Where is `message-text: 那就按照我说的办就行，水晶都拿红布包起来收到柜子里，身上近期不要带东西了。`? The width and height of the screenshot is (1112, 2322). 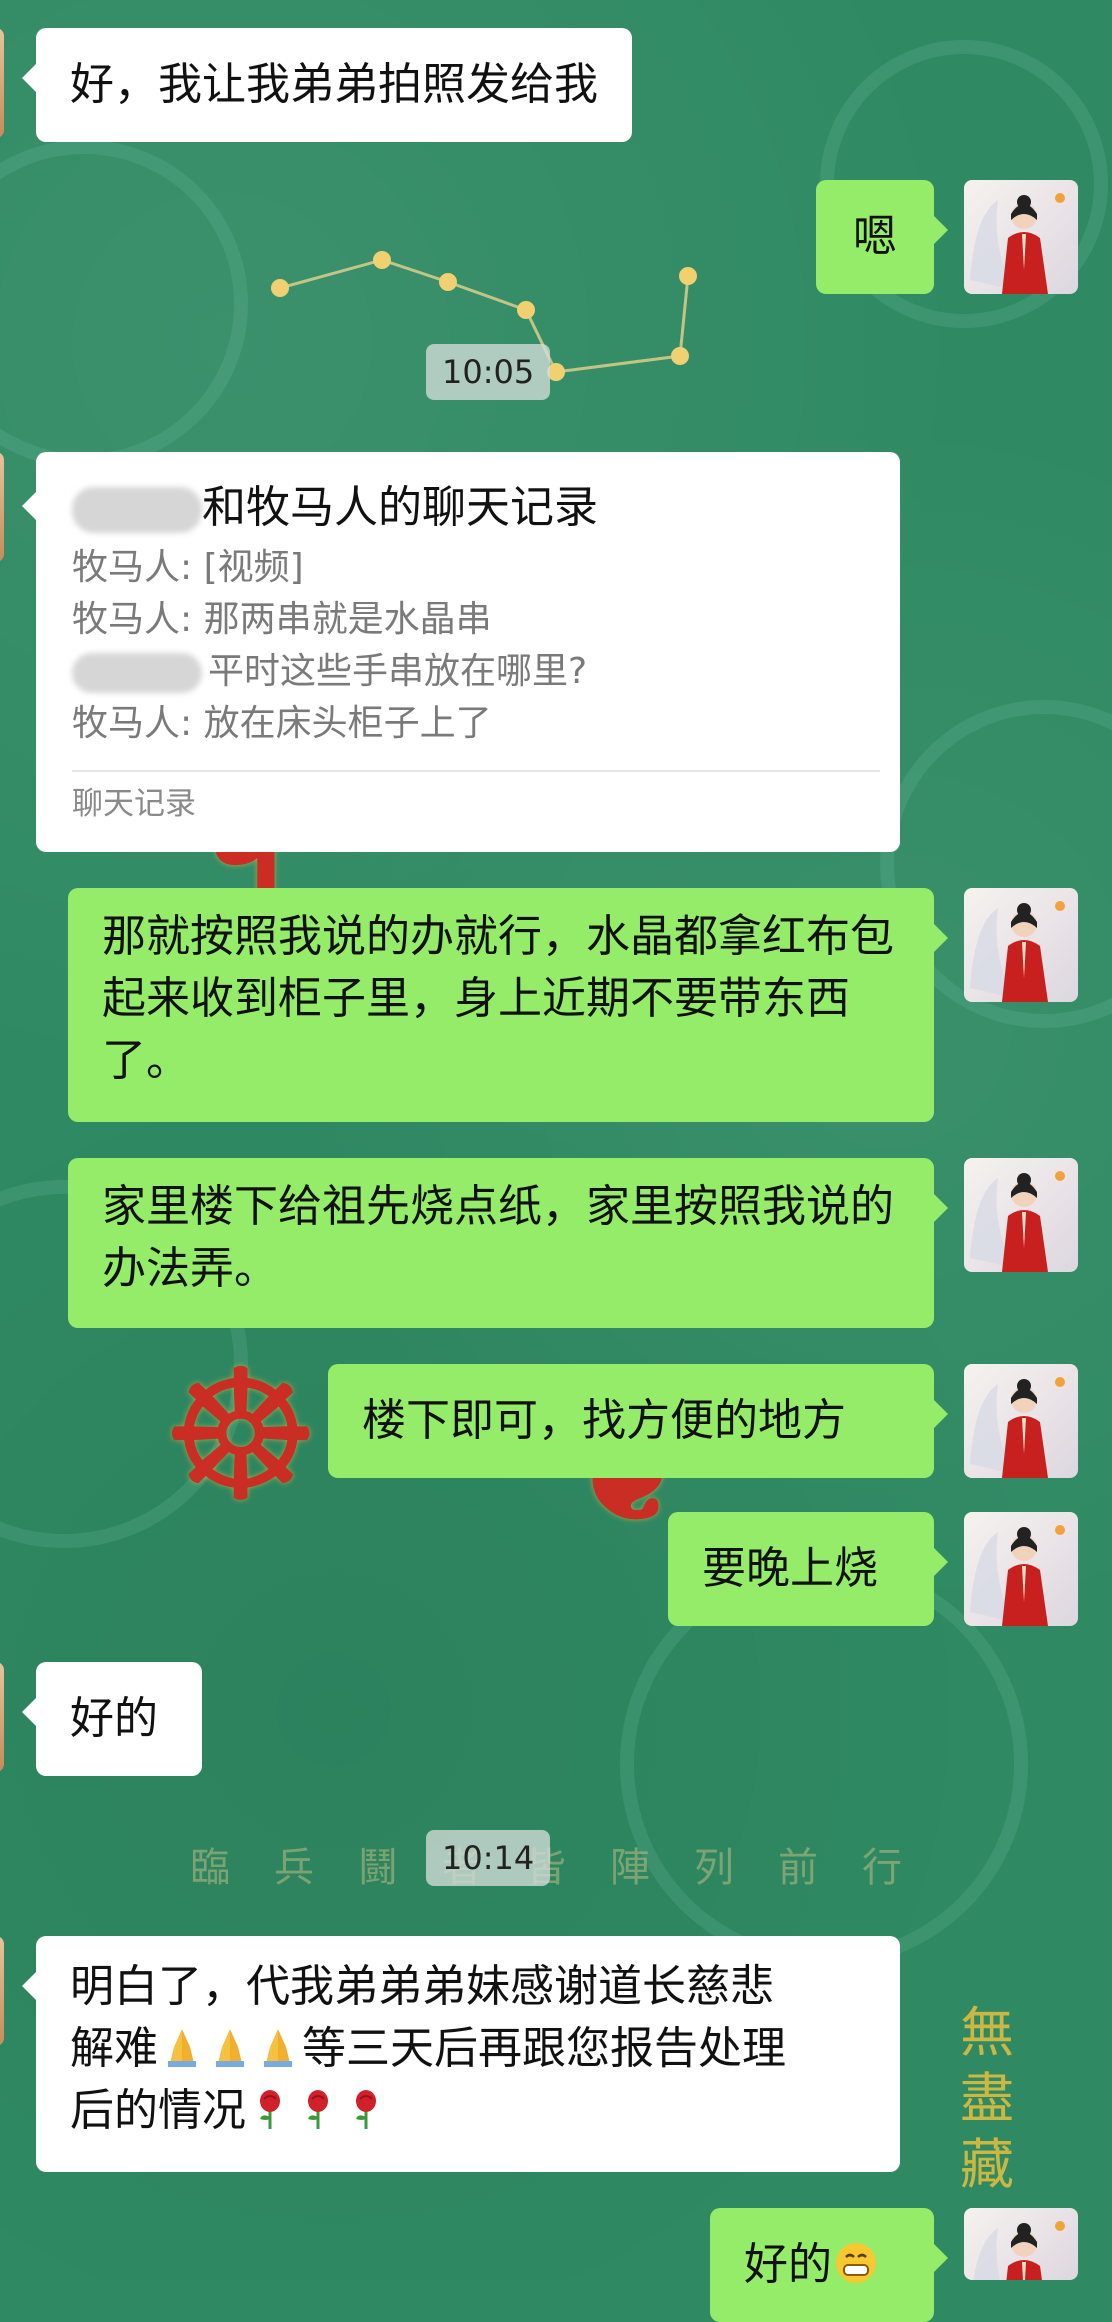 message-text: 那就按照我说的办就行，水晶都拿红布包起来收到柜子里，身上近期不要带东西了。 is located at coordinates (498, 998).